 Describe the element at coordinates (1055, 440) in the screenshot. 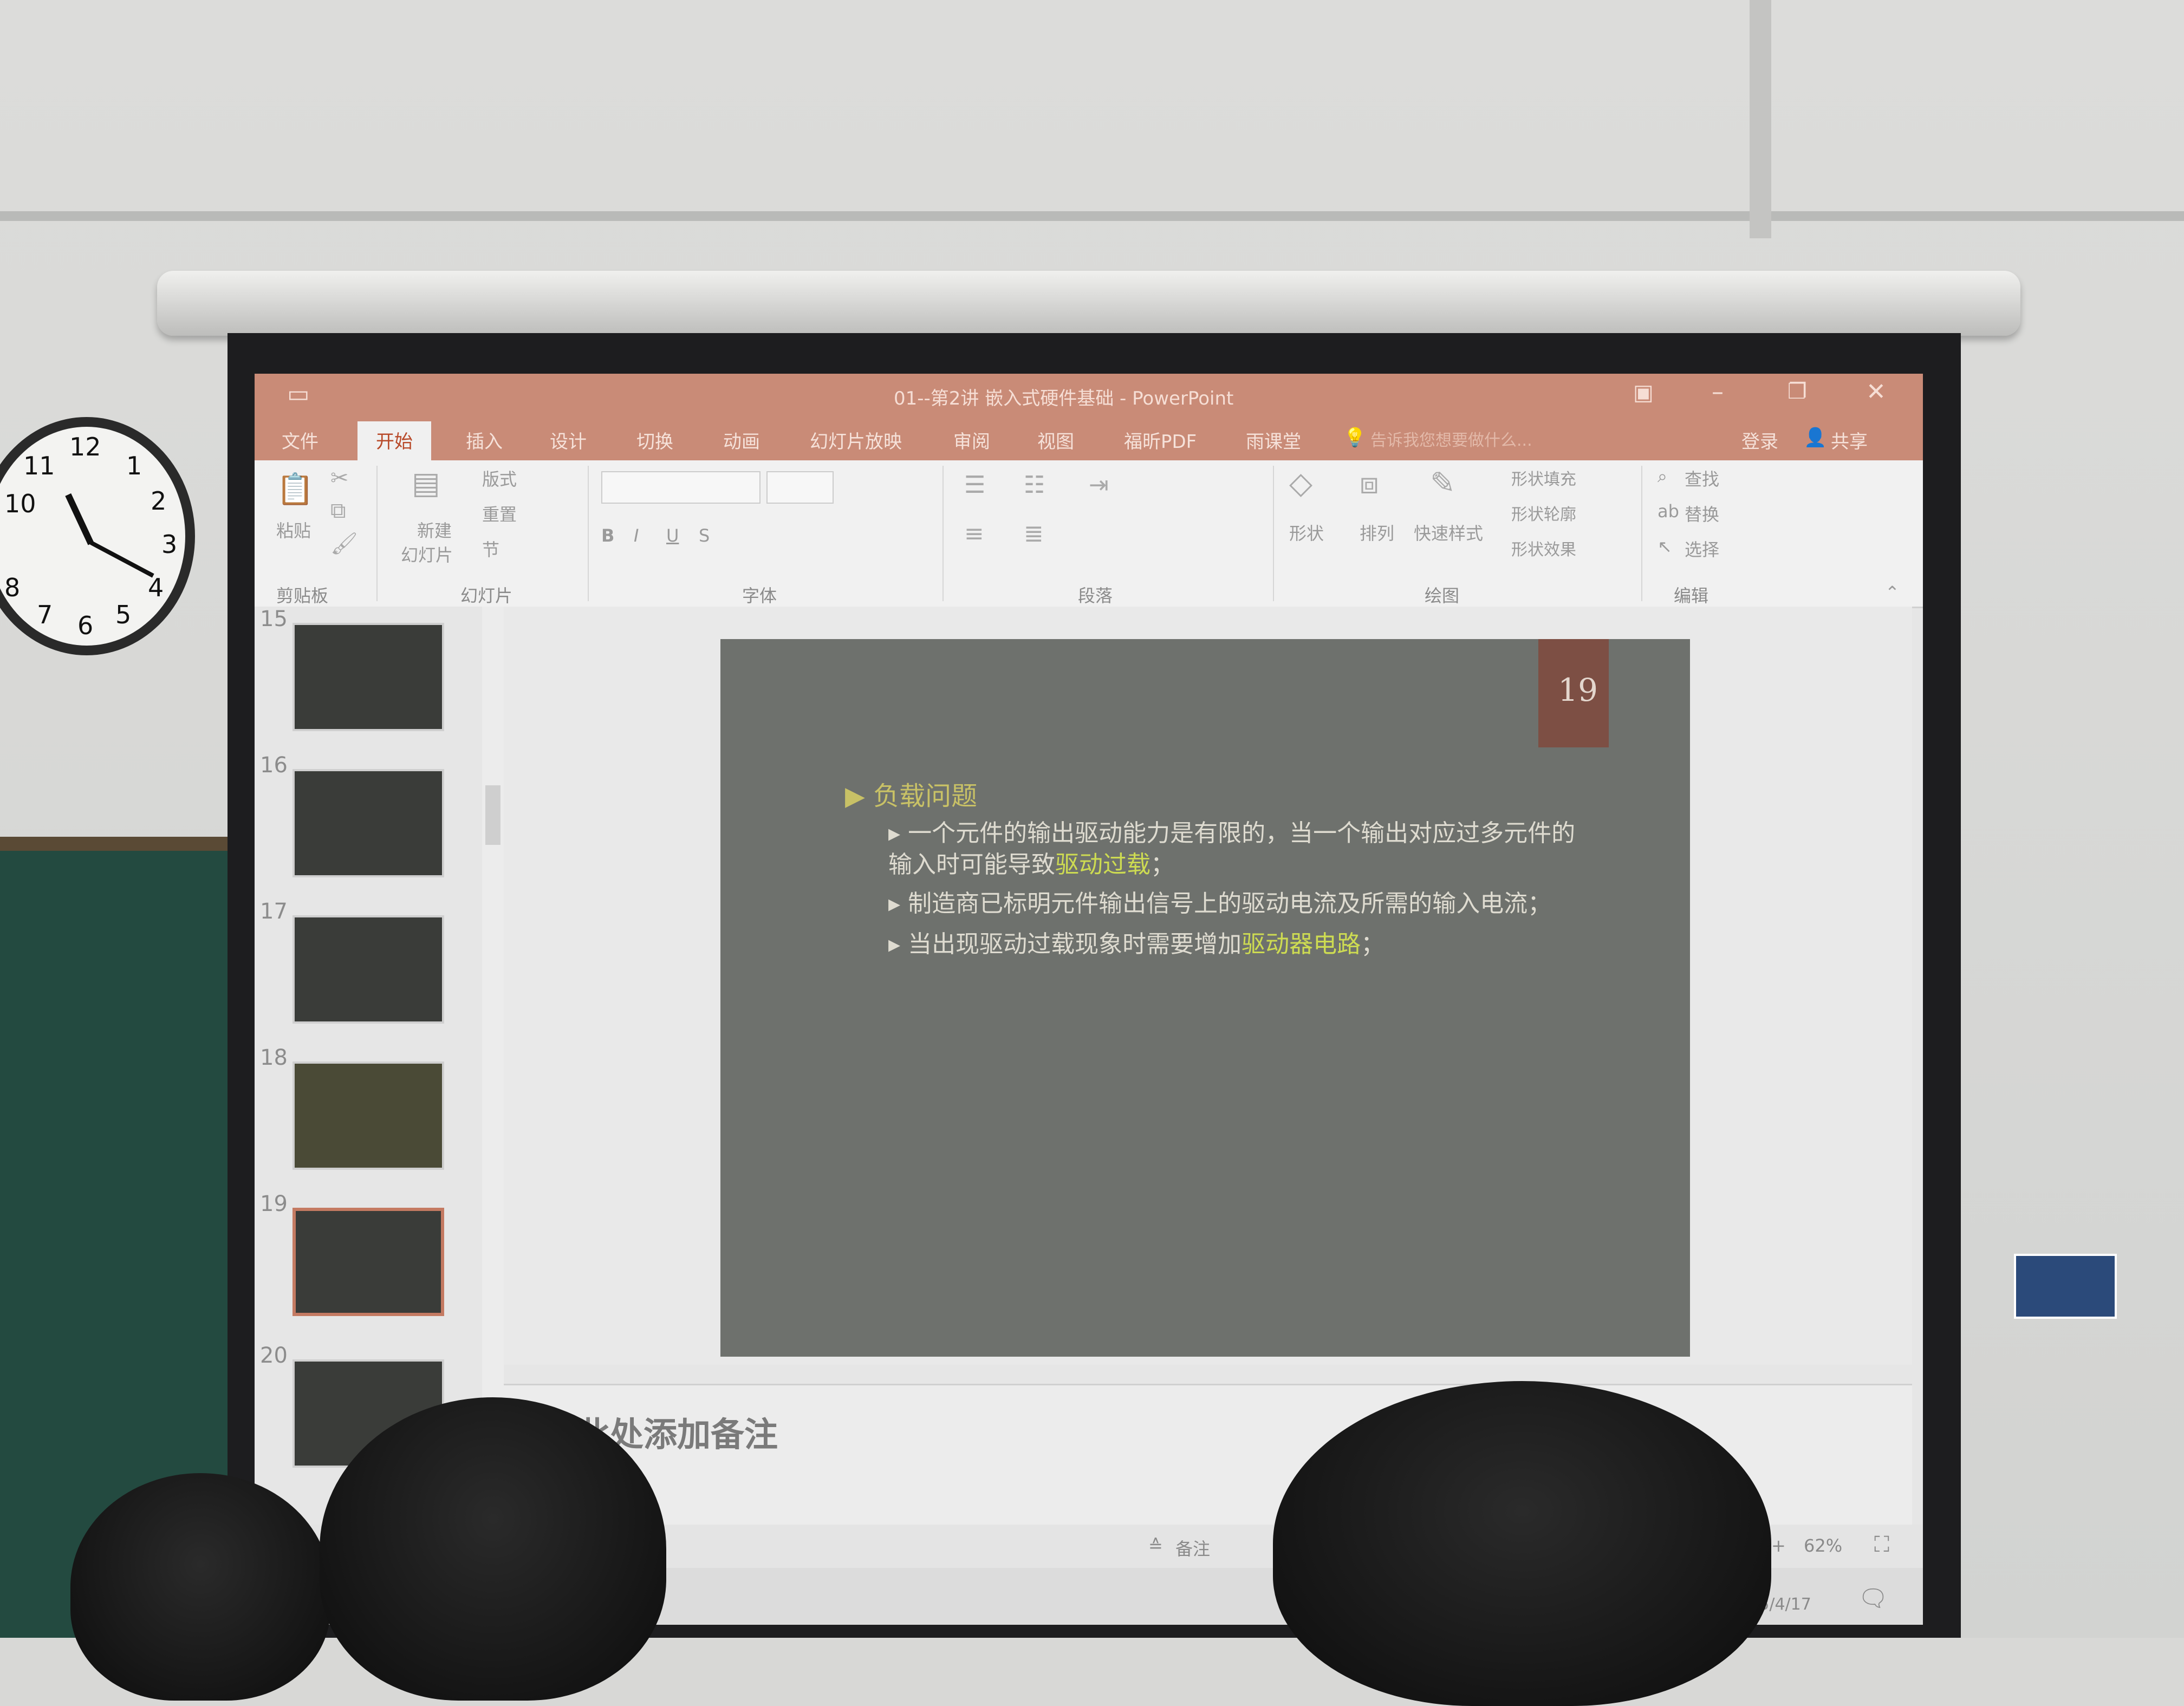

I see `tab-view: 视图` at that location.